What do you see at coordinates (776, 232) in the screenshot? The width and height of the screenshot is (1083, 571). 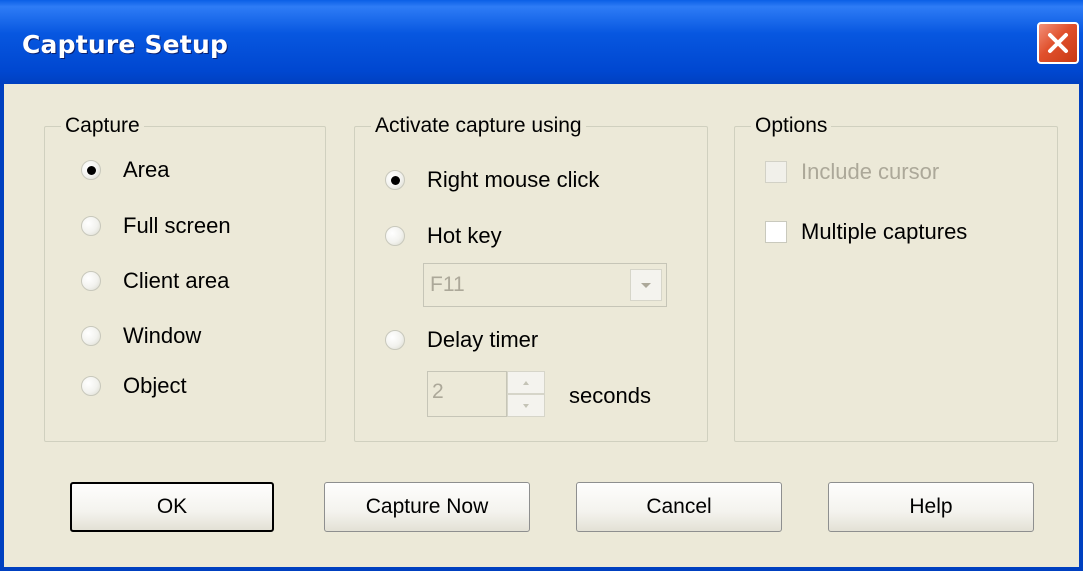 I see `multiple-captures-checkbox` at bounding box center [776, 232].